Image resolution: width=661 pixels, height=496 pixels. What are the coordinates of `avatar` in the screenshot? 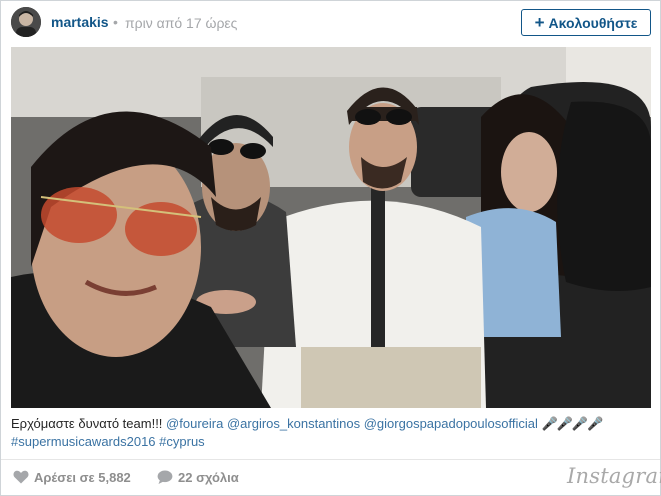 It's located at (26, 22).